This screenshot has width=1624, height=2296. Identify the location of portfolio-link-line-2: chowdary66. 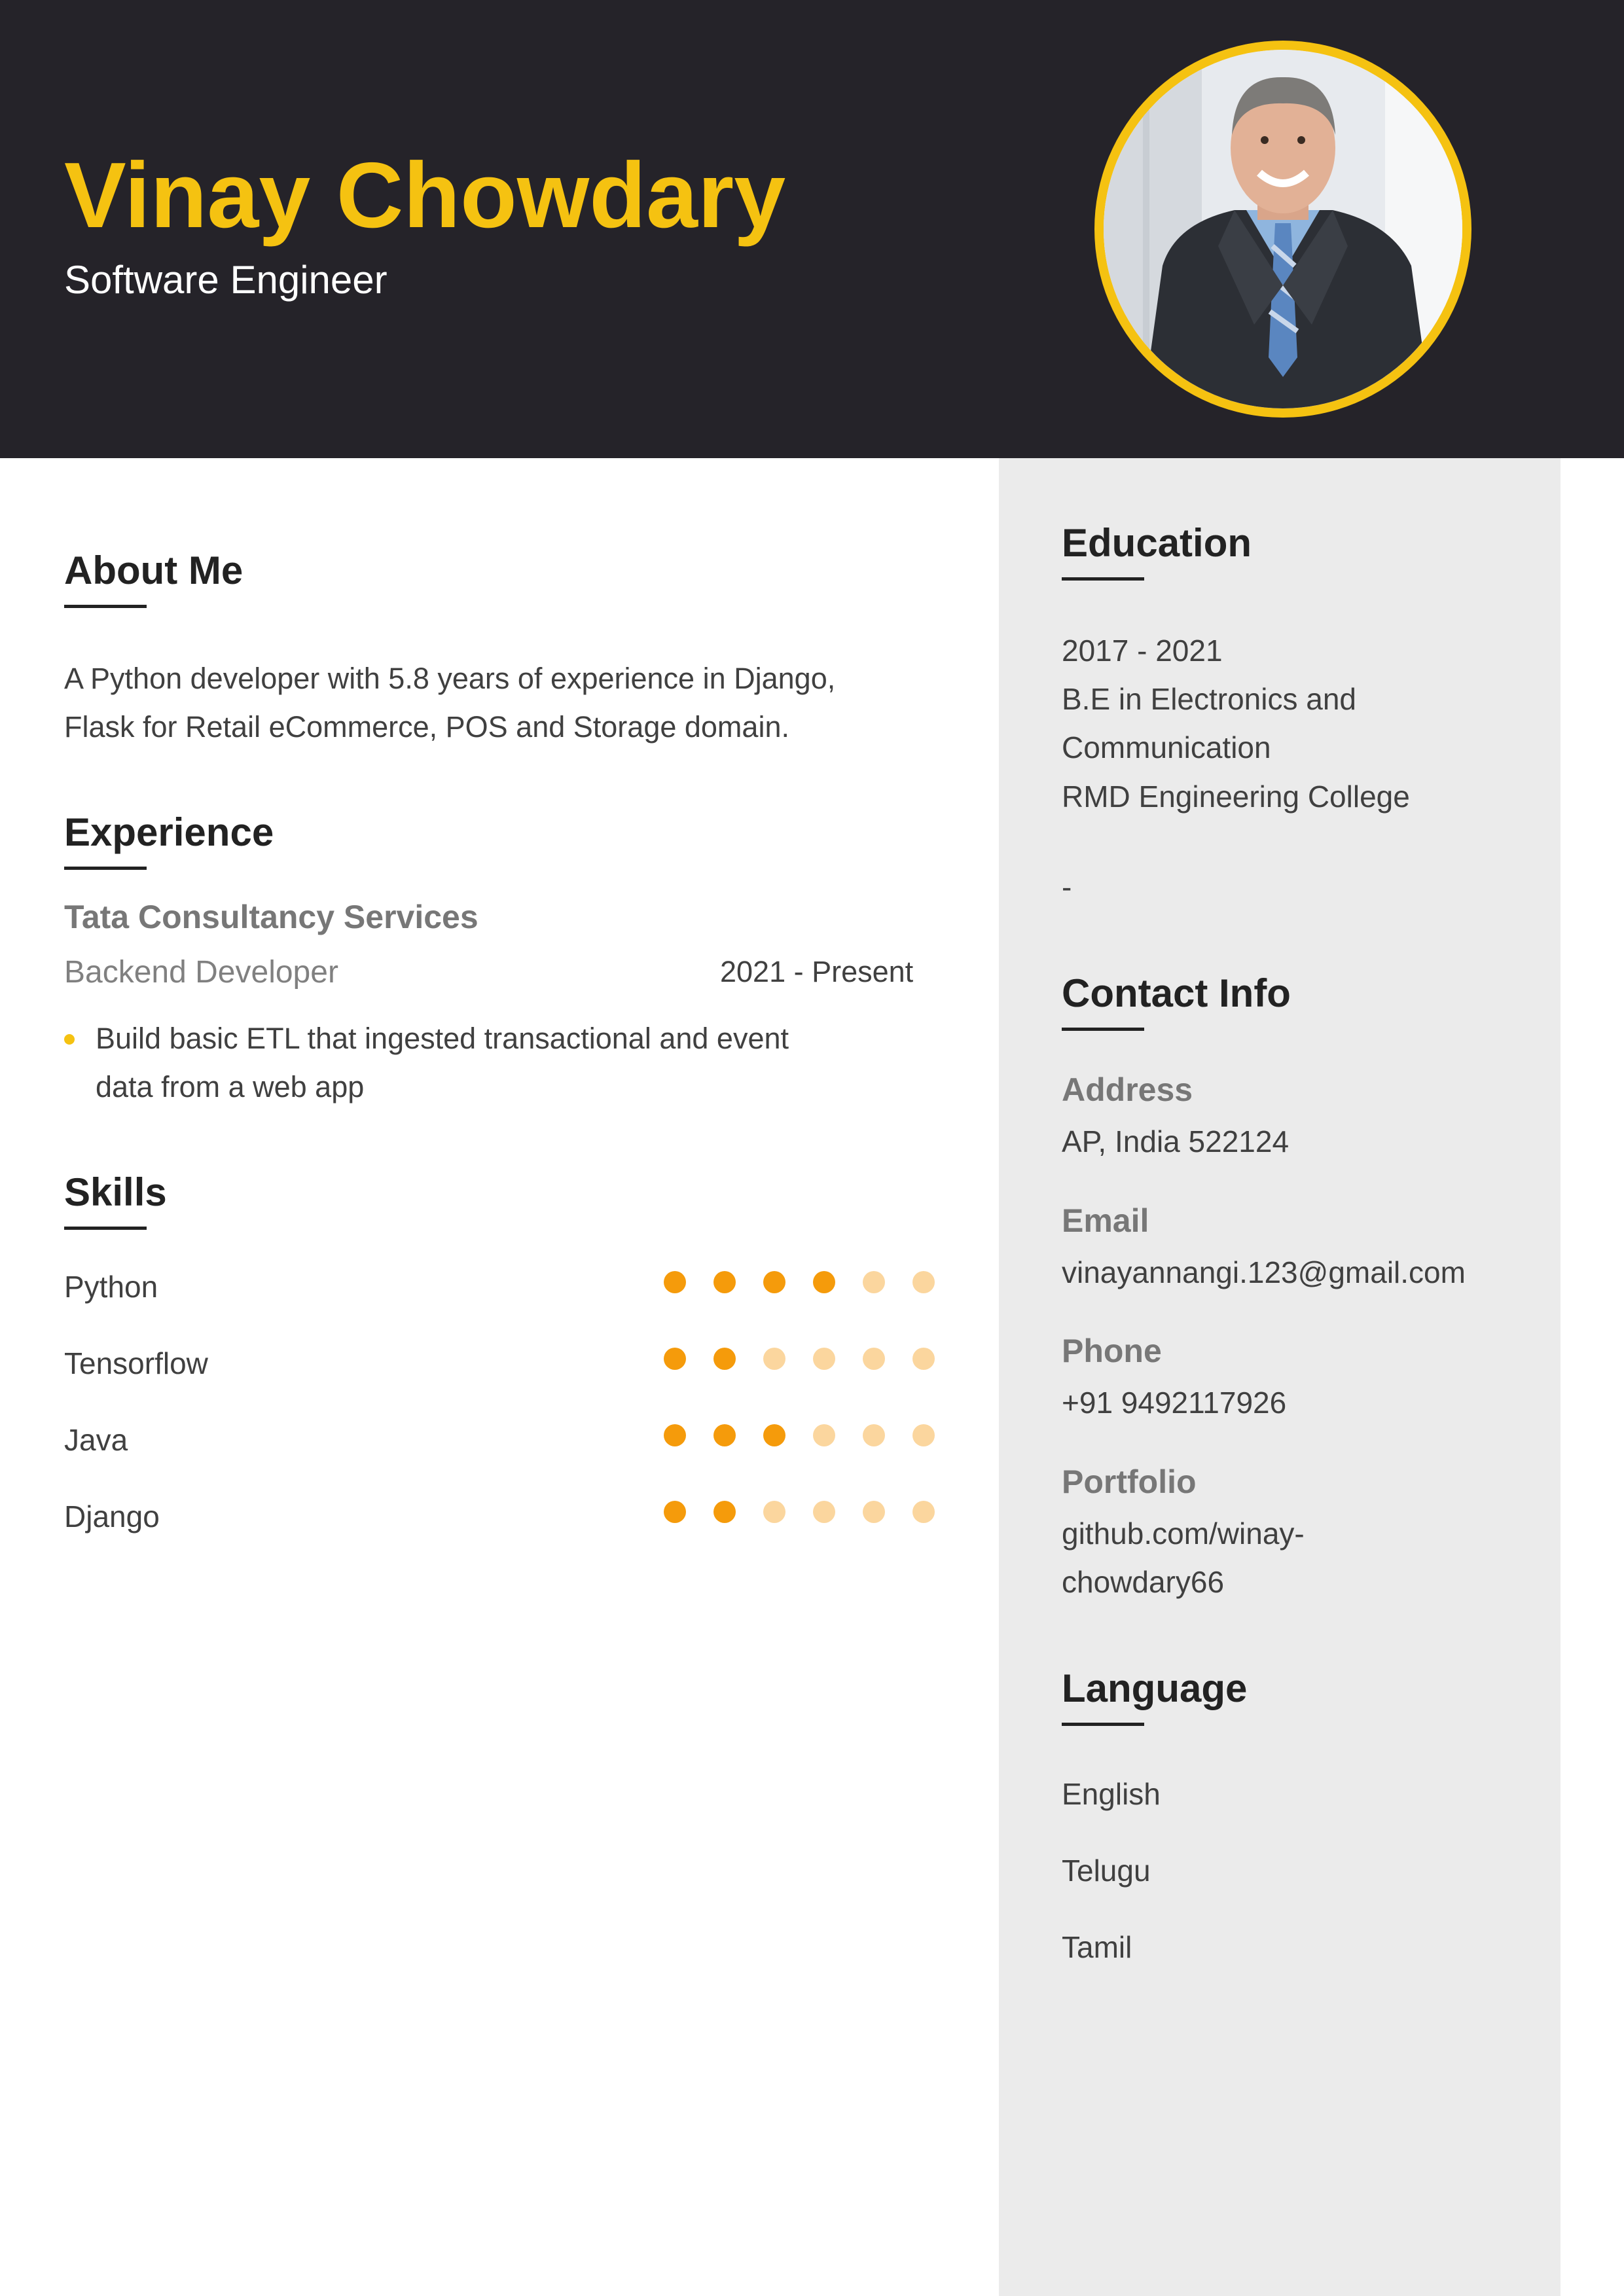
(1143, 1582).